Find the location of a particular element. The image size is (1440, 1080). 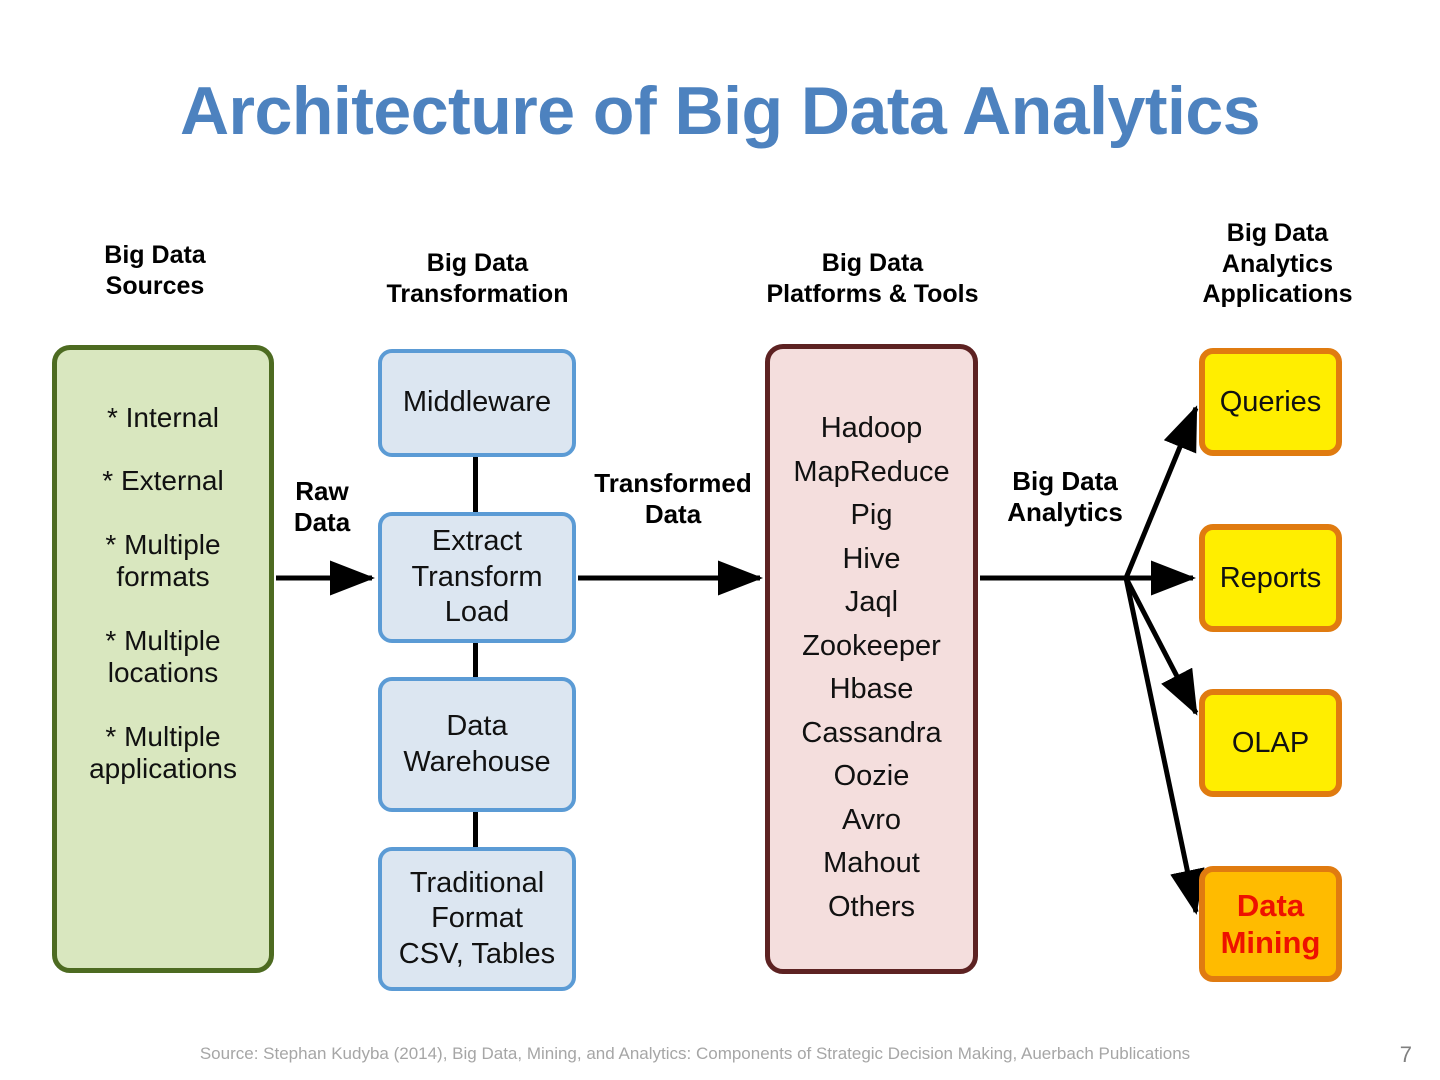

page-title: Architecture of Big Data Analytics is located at coordinates (720, 111).